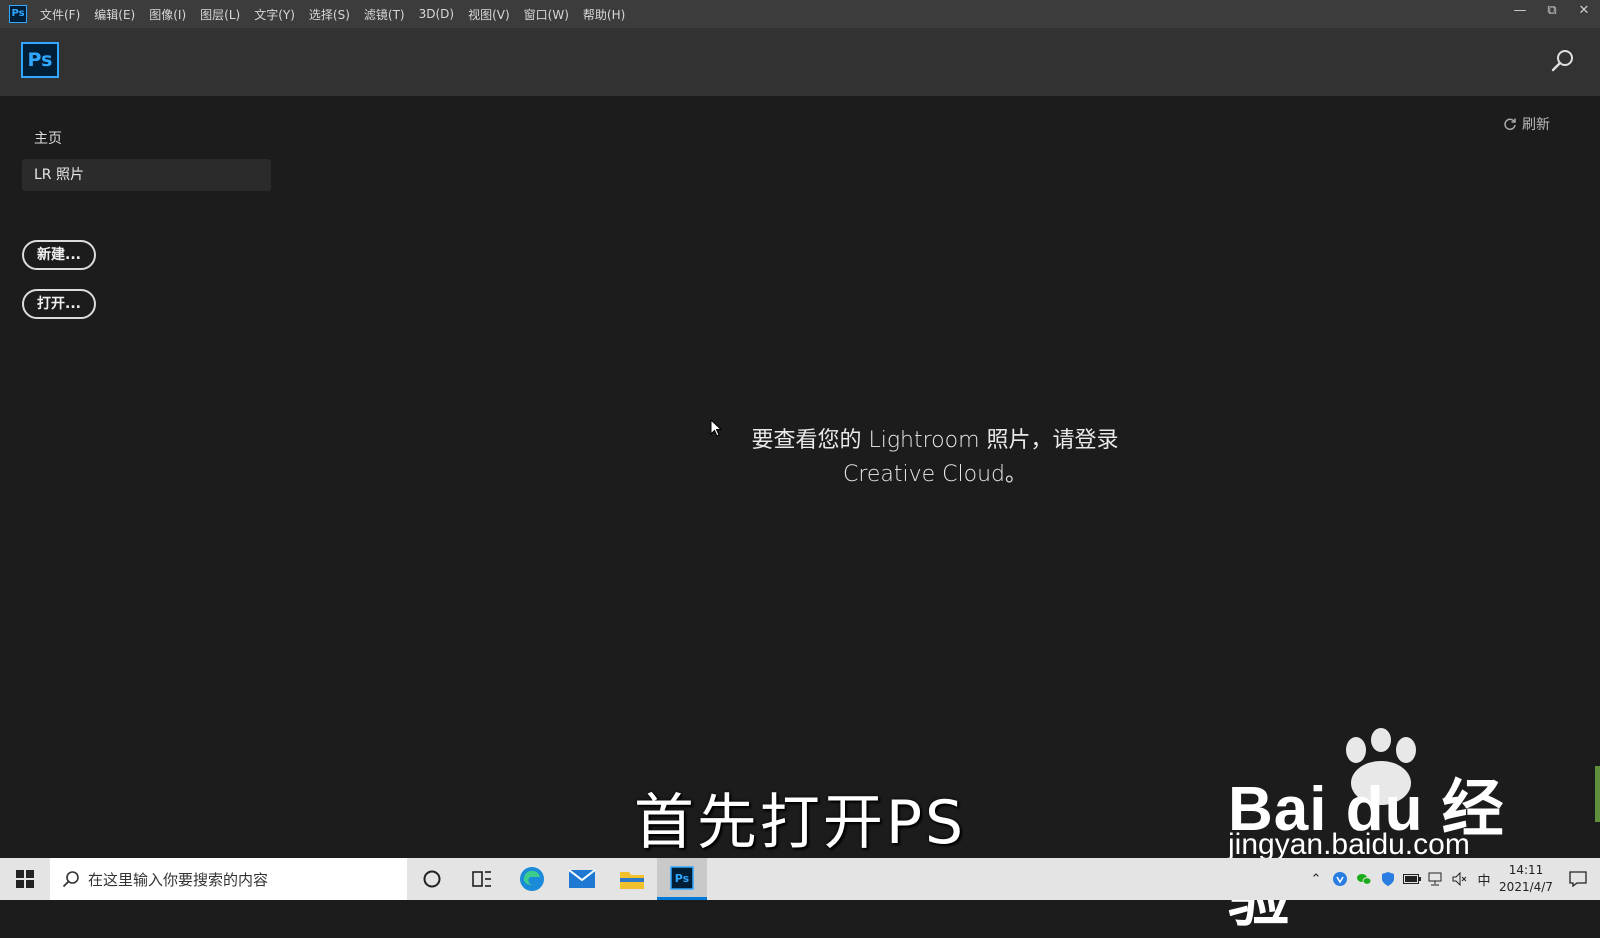 The width and height of the screenshot is (1600, 938). I want to click on menu-edit: 编辑(E), so click(114, 14).